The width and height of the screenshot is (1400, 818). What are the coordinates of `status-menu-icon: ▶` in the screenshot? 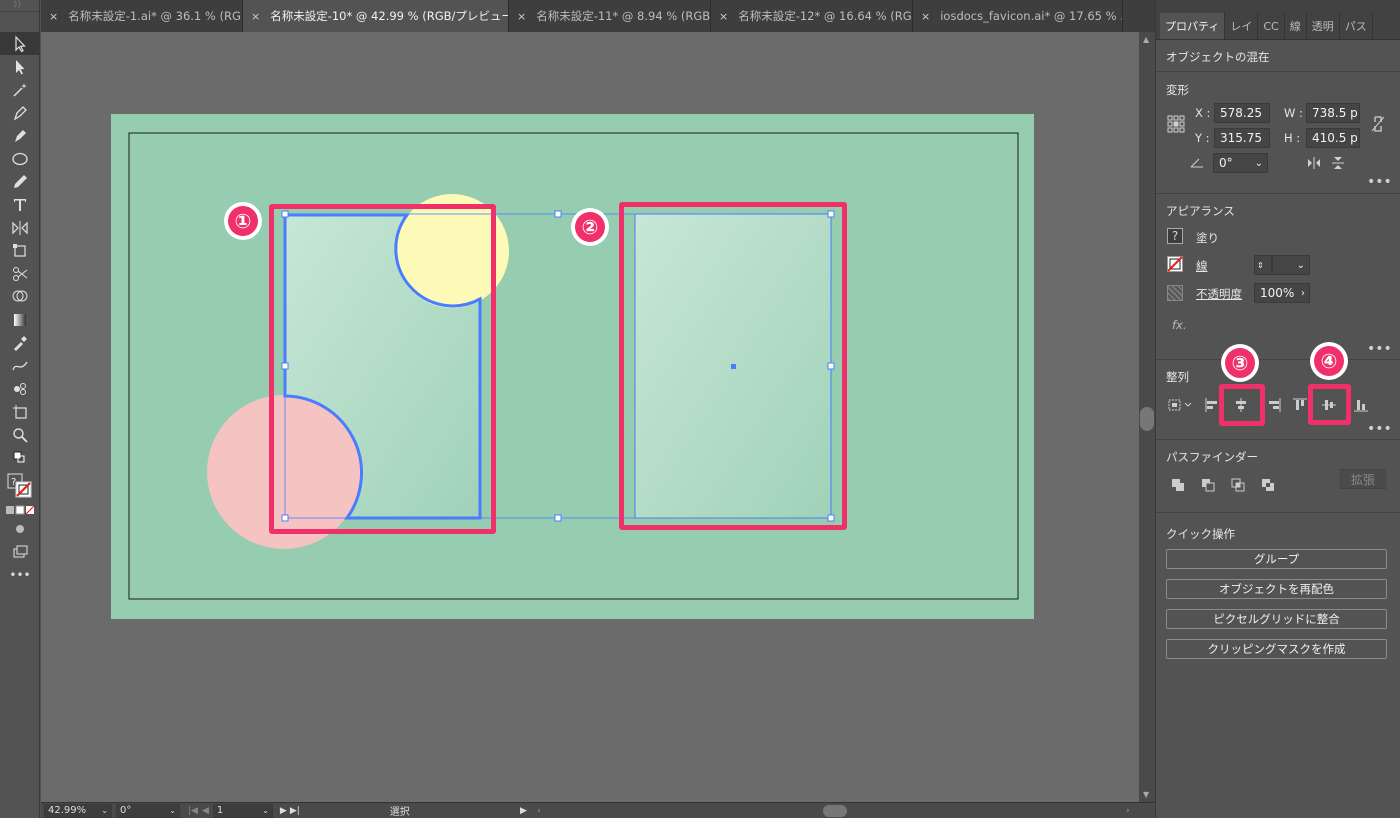 It's located at (523, 811).